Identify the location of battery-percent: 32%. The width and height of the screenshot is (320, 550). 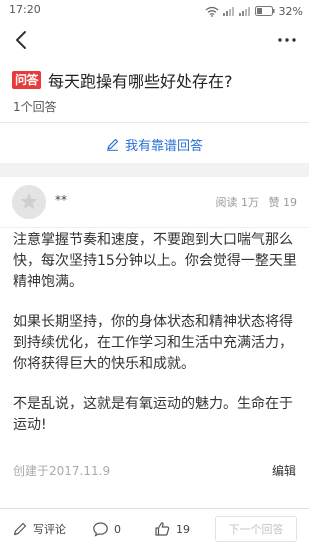
(290, 11).